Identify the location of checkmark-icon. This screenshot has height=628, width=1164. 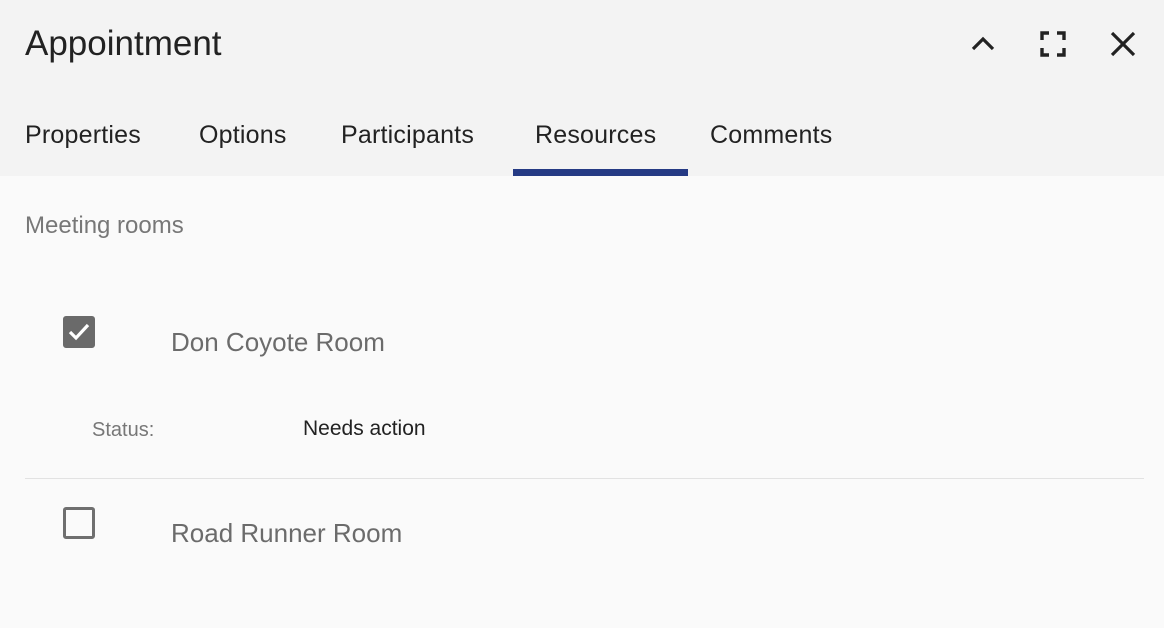
(79, 332).